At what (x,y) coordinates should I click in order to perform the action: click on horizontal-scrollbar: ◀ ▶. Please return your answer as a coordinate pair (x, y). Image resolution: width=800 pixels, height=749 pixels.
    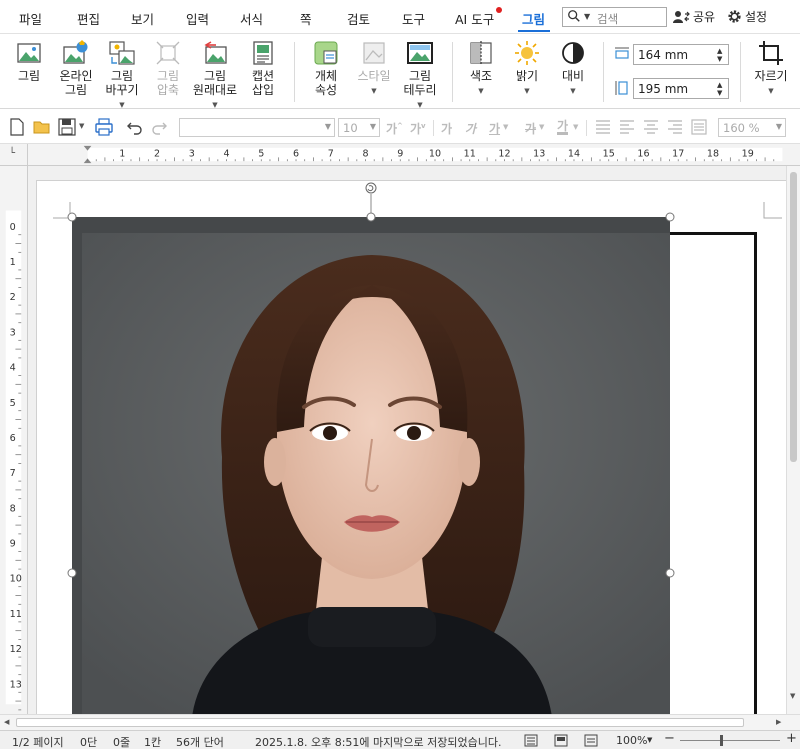
    Looking at the image, I should click on (400, 722).